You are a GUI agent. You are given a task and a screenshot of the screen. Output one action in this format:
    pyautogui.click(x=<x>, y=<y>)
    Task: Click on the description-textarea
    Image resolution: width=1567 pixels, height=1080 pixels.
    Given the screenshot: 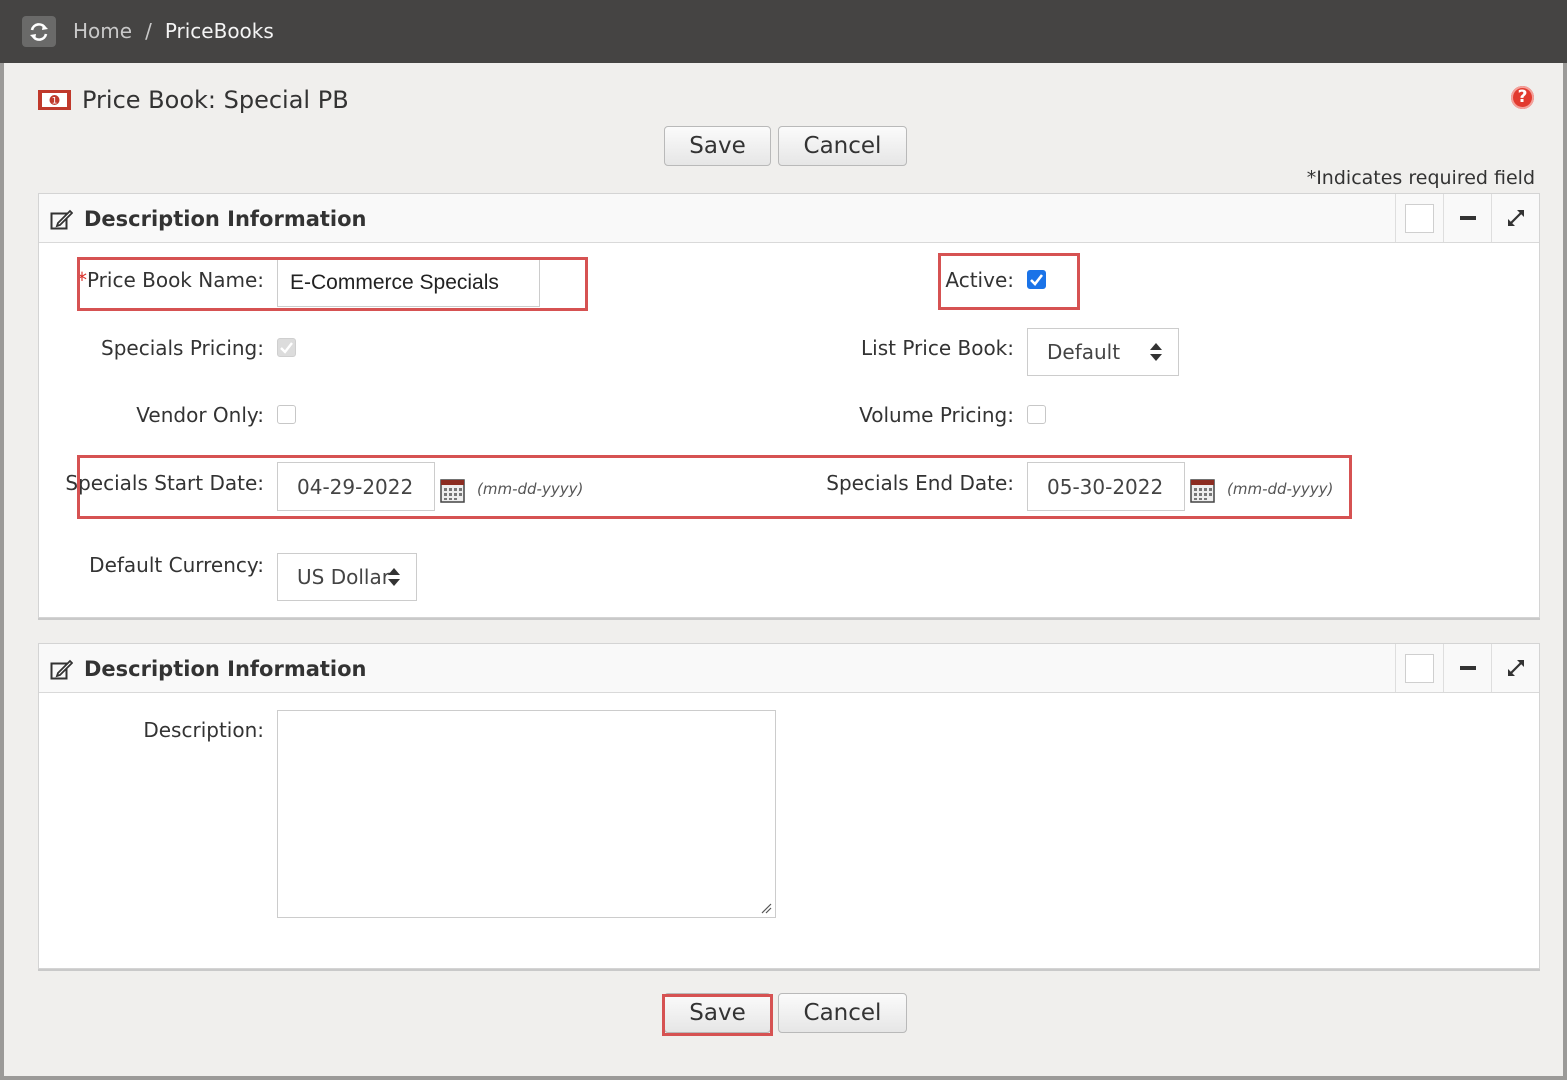 What is the action you would take?
    pyautogui.click(x=526, y=814)
    